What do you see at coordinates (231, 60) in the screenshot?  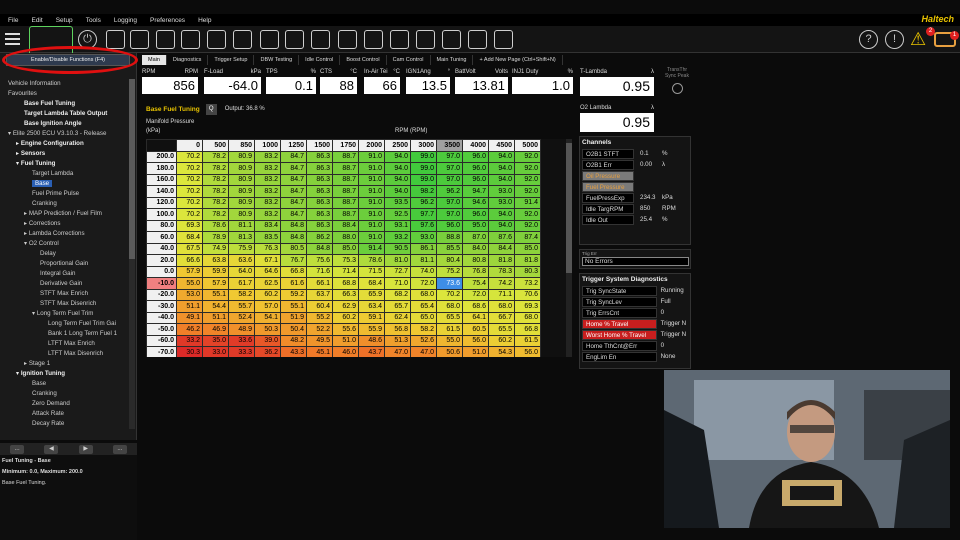 I see `tab: Trigger Setup` at bounding box center [231, 60].